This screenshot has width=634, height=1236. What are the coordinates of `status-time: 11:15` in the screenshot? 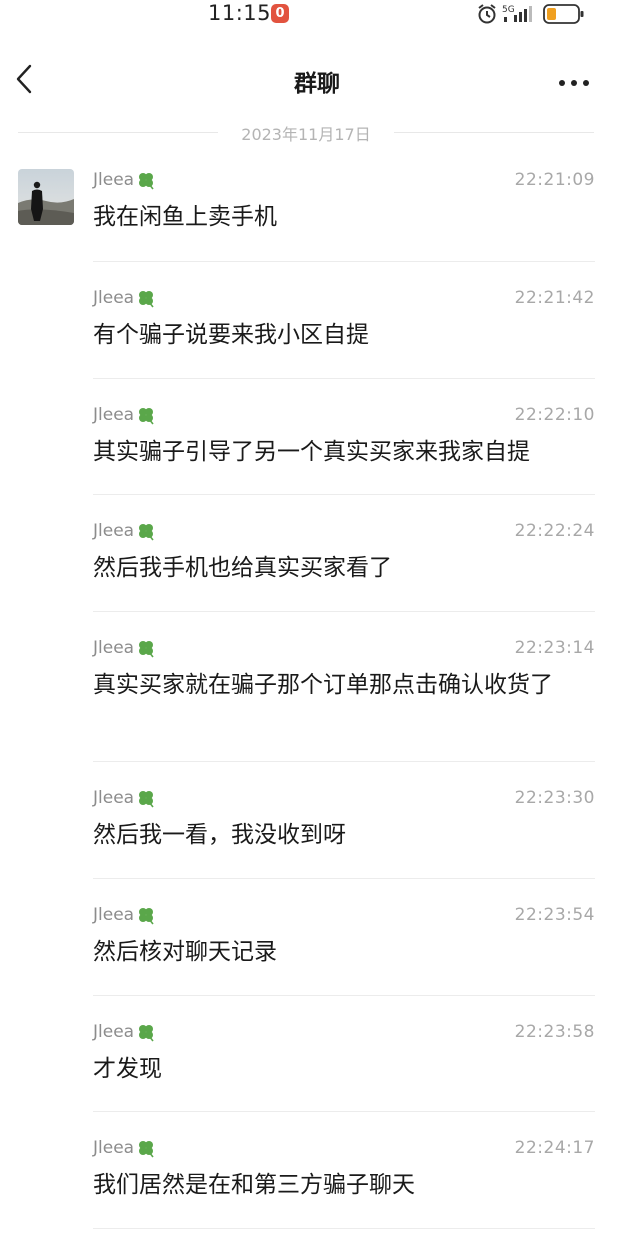 It's located at (240, 13).